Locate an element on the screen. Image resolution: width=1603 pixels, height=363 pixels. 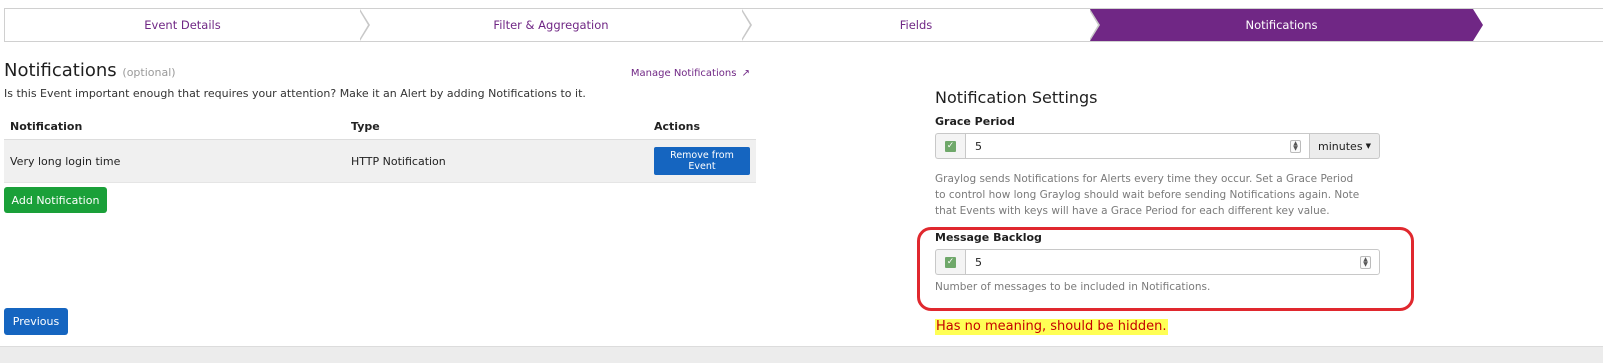
grace-period-group: ✓ 5 ▲ ▼ minutes ▼ is located at coordinates (1157, 146).